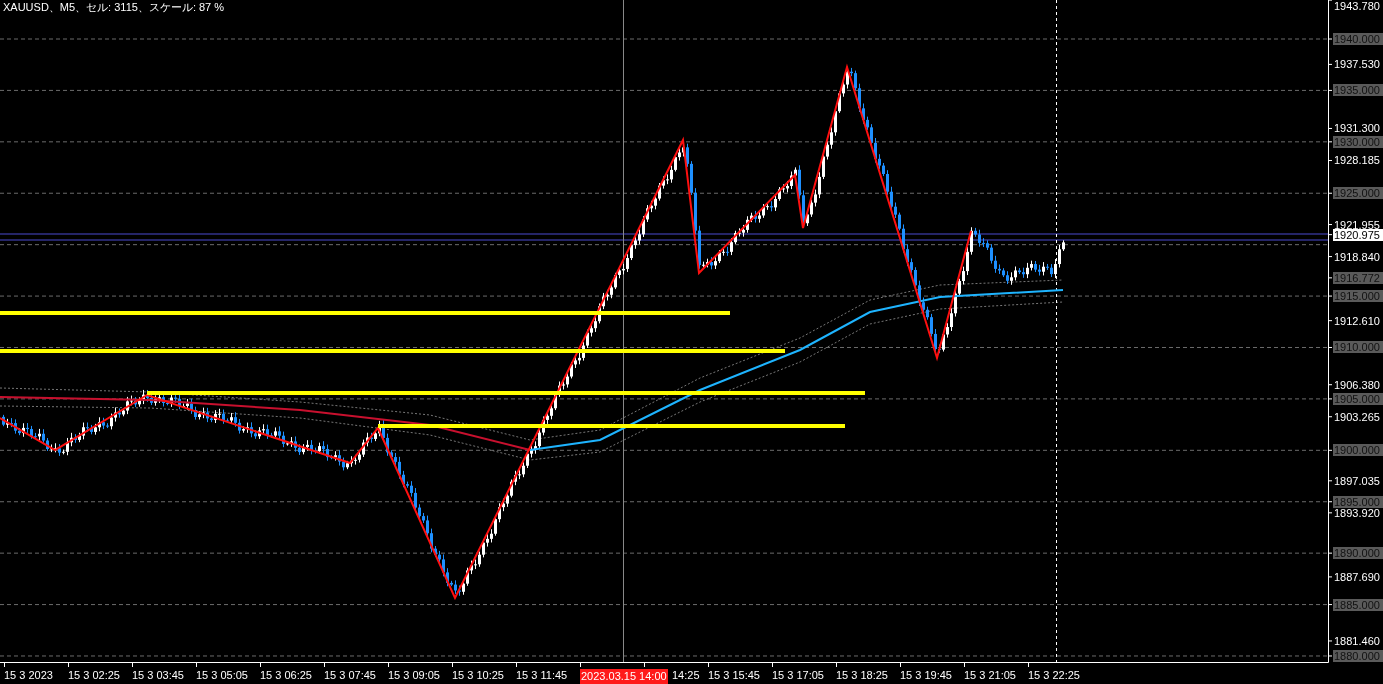 The height and width of the screenshot is (684, 1383). I want to click on time-tick-label: 15 3 21:05, so click(990, 675).